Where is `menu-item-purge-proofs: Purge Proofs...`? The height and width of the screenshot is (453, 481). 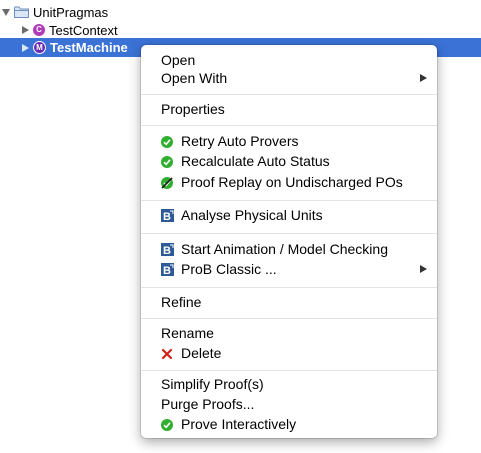 menu-item-purge-proofs: Purge Proofs... is located at coordinates (289, 404).